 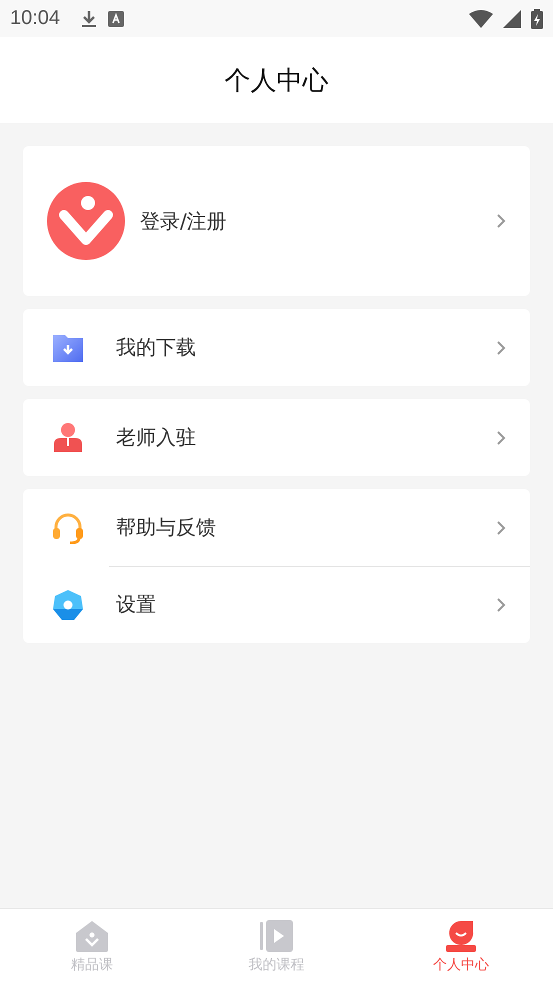 I want to click on tab-label: 我的课程, so click(x=276, y=965).